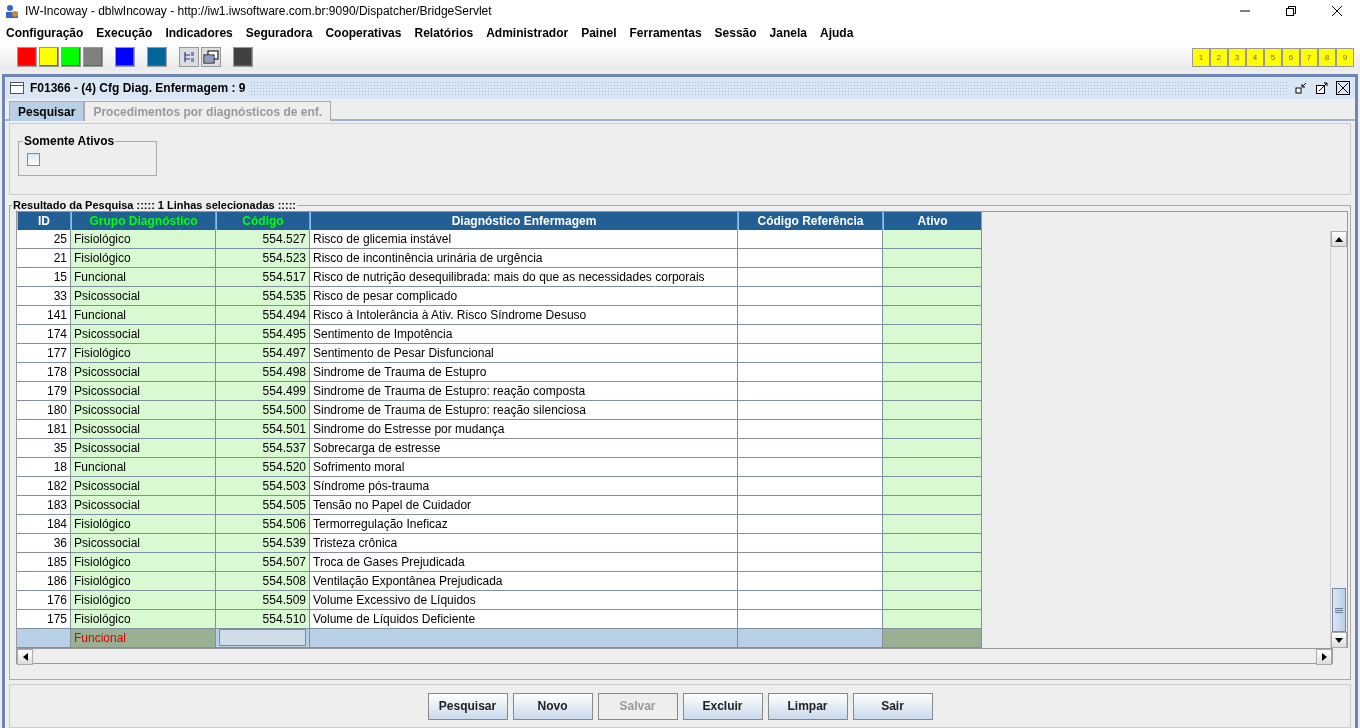 This screenshot has width=1360, height=728. I want to click on table-cell: Risco de incontinência urinária de urgência, so click(524, 258).